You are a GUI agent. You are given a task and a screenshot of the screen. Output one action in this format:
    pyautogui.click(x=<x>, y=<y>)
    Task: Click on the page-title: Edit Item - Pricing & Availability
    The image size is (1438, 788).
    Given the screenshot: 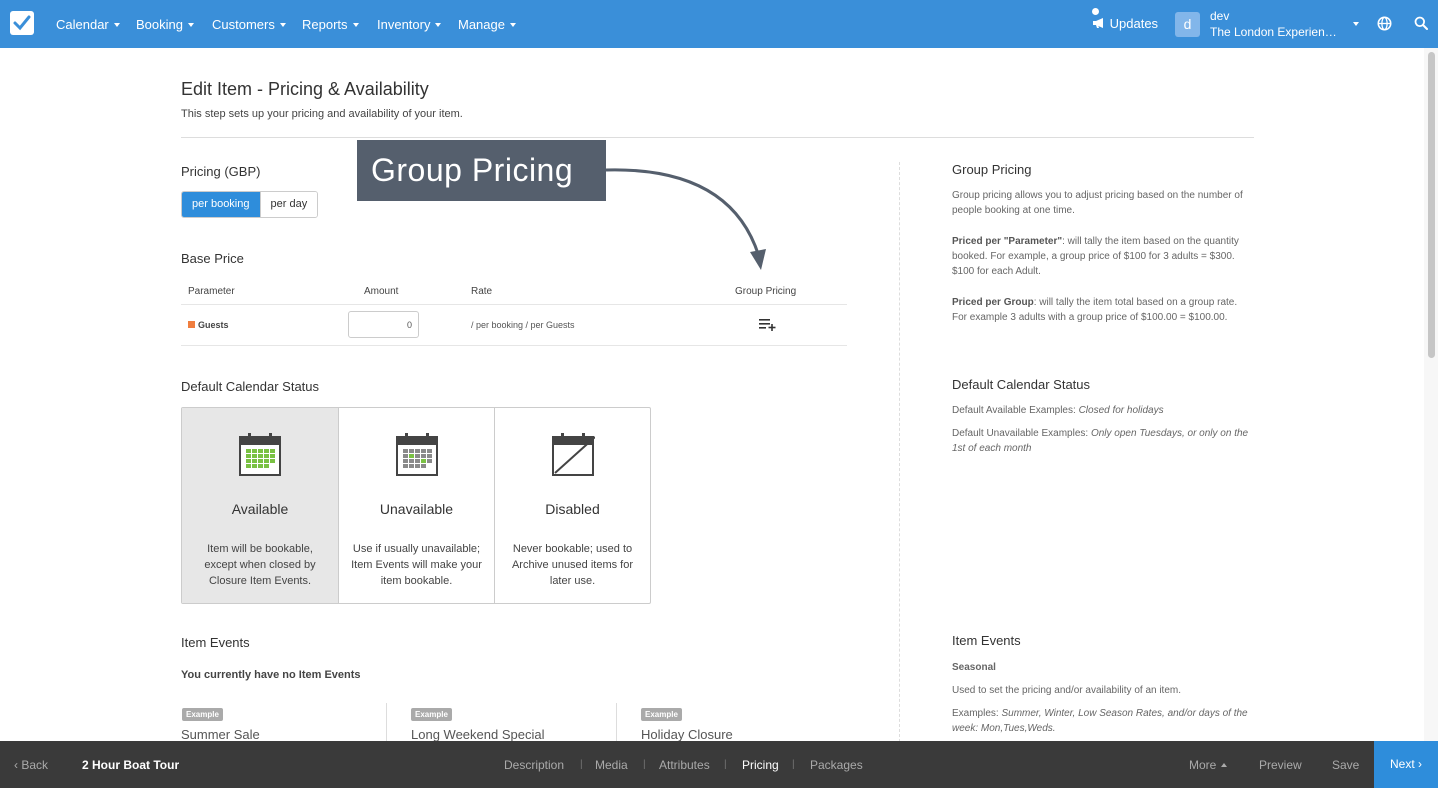 What is the action you would take?
    pyautogui.click(x=305, y=89)
    